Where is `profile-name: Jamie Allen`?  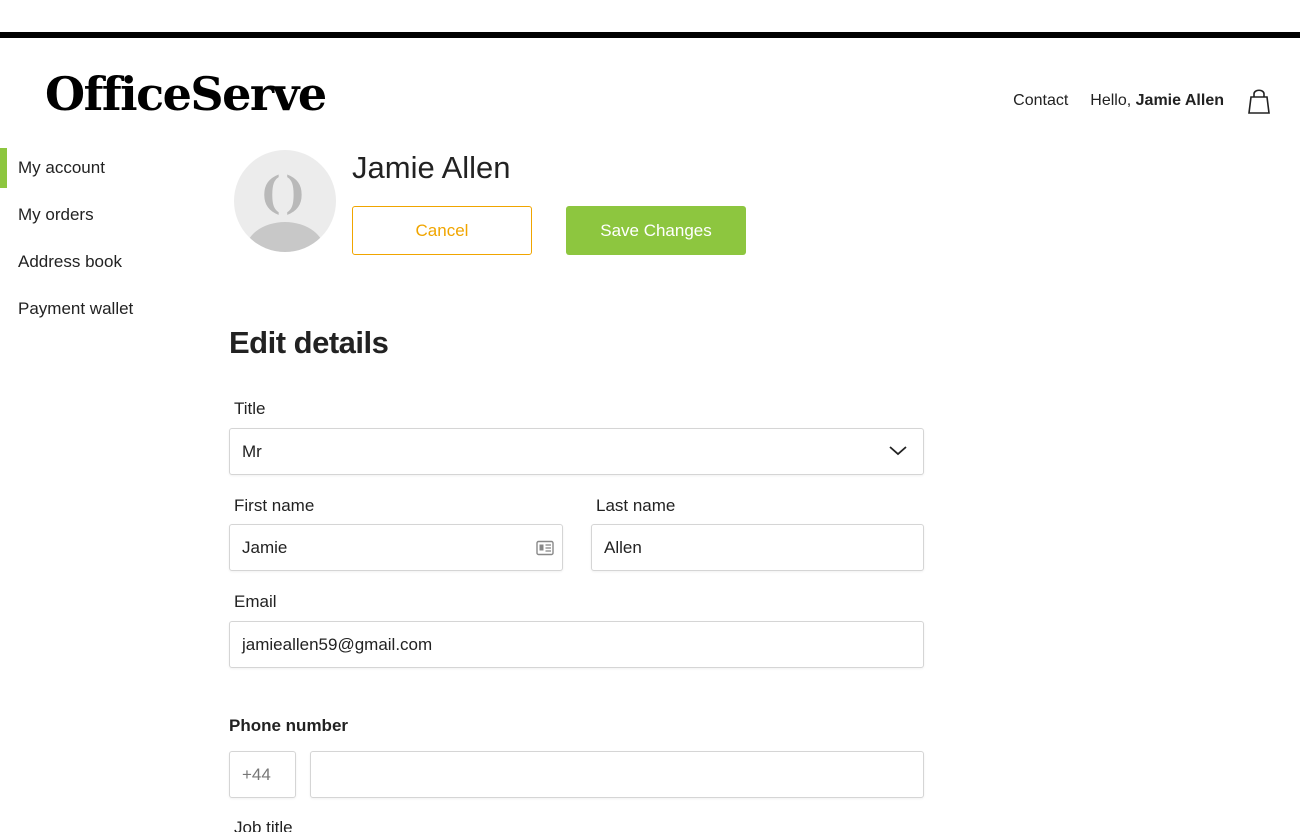 profile-name: Jamie Allen is located at coordinates (431, 167).